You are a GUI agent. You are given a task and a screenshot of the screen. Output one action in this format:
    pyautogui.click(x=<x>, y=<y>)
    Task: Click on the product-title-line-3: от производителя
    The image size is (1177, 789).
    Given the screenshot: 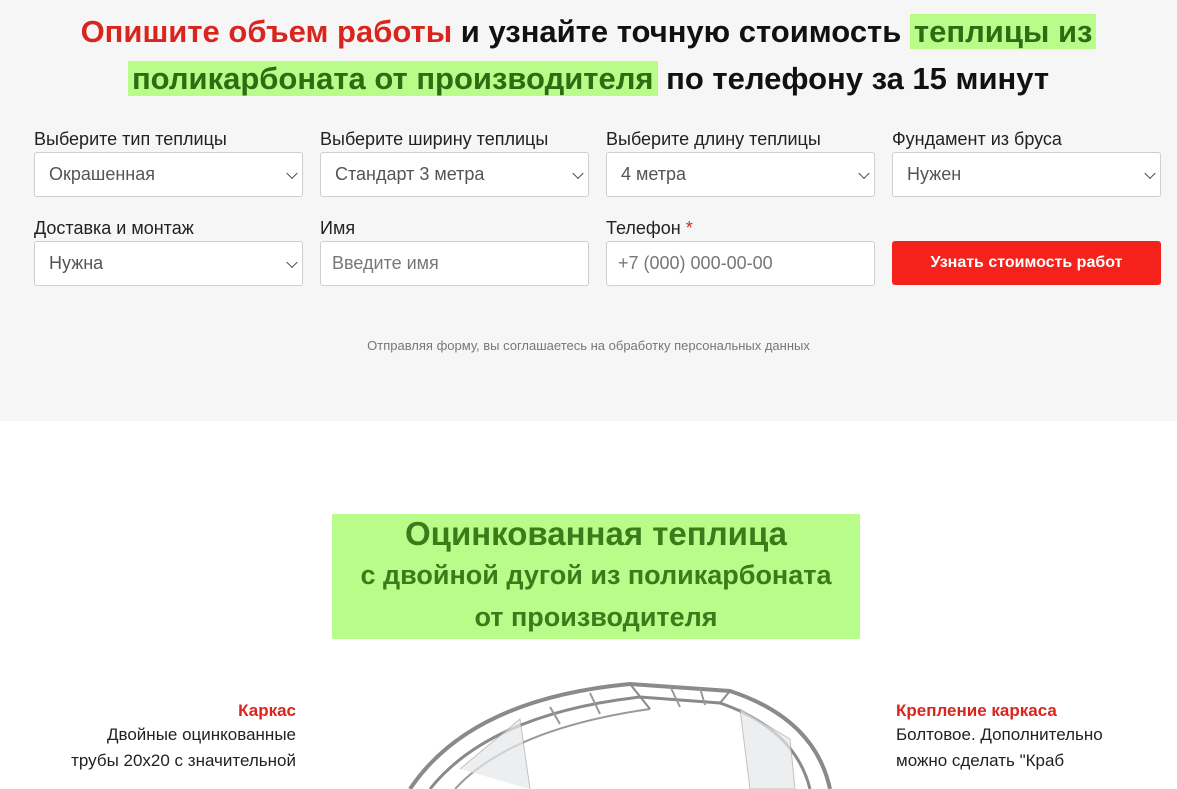 What is the action you would take?
    pyautogui.click(x=596, y=617)
    